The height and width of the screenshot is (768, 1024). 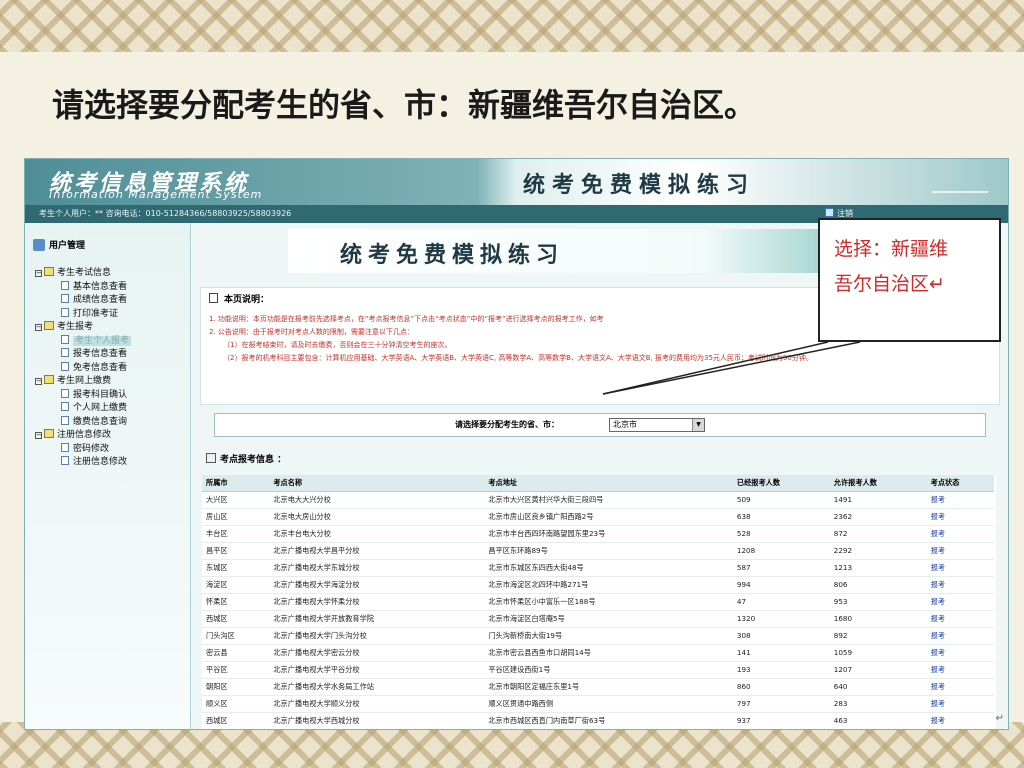 I want to click on tree-page-item: 缴费信息查询, so click(x=112, y=422).